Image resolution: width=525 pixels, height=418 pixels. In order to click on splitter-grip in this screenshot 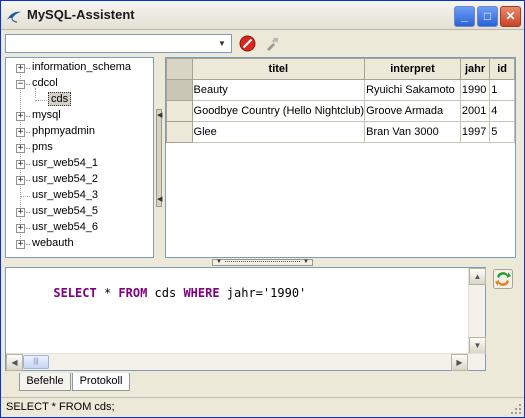, I will do `click(262, 261)`.